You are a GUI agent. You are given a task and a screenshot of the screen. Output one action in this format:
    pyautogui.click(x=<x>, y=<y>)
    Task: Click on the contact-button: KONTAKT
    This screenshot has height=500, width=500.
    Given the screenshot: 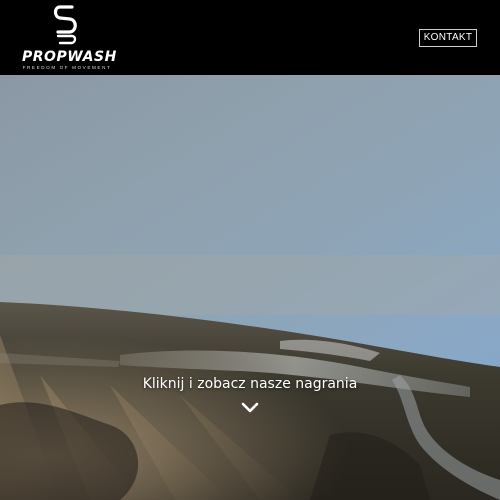 What is the action you would take?
    pyautogui.click(x=448, y=38)
    